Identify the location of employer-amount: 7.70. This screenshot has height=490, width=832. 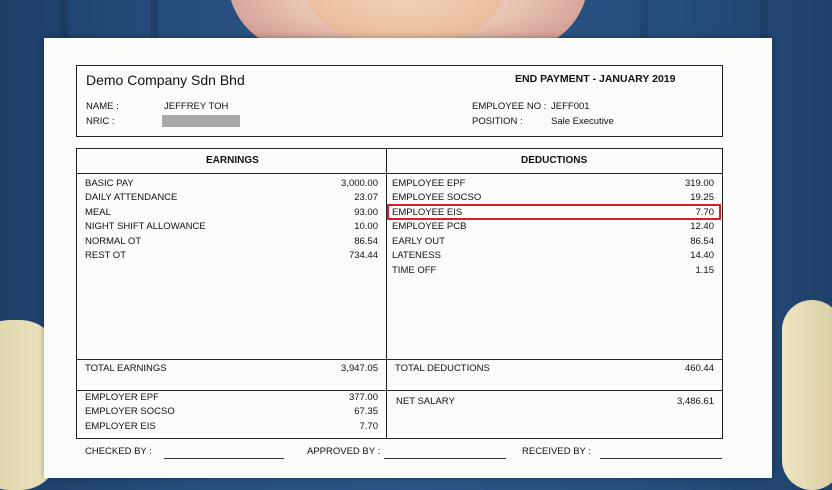
(369, 426).